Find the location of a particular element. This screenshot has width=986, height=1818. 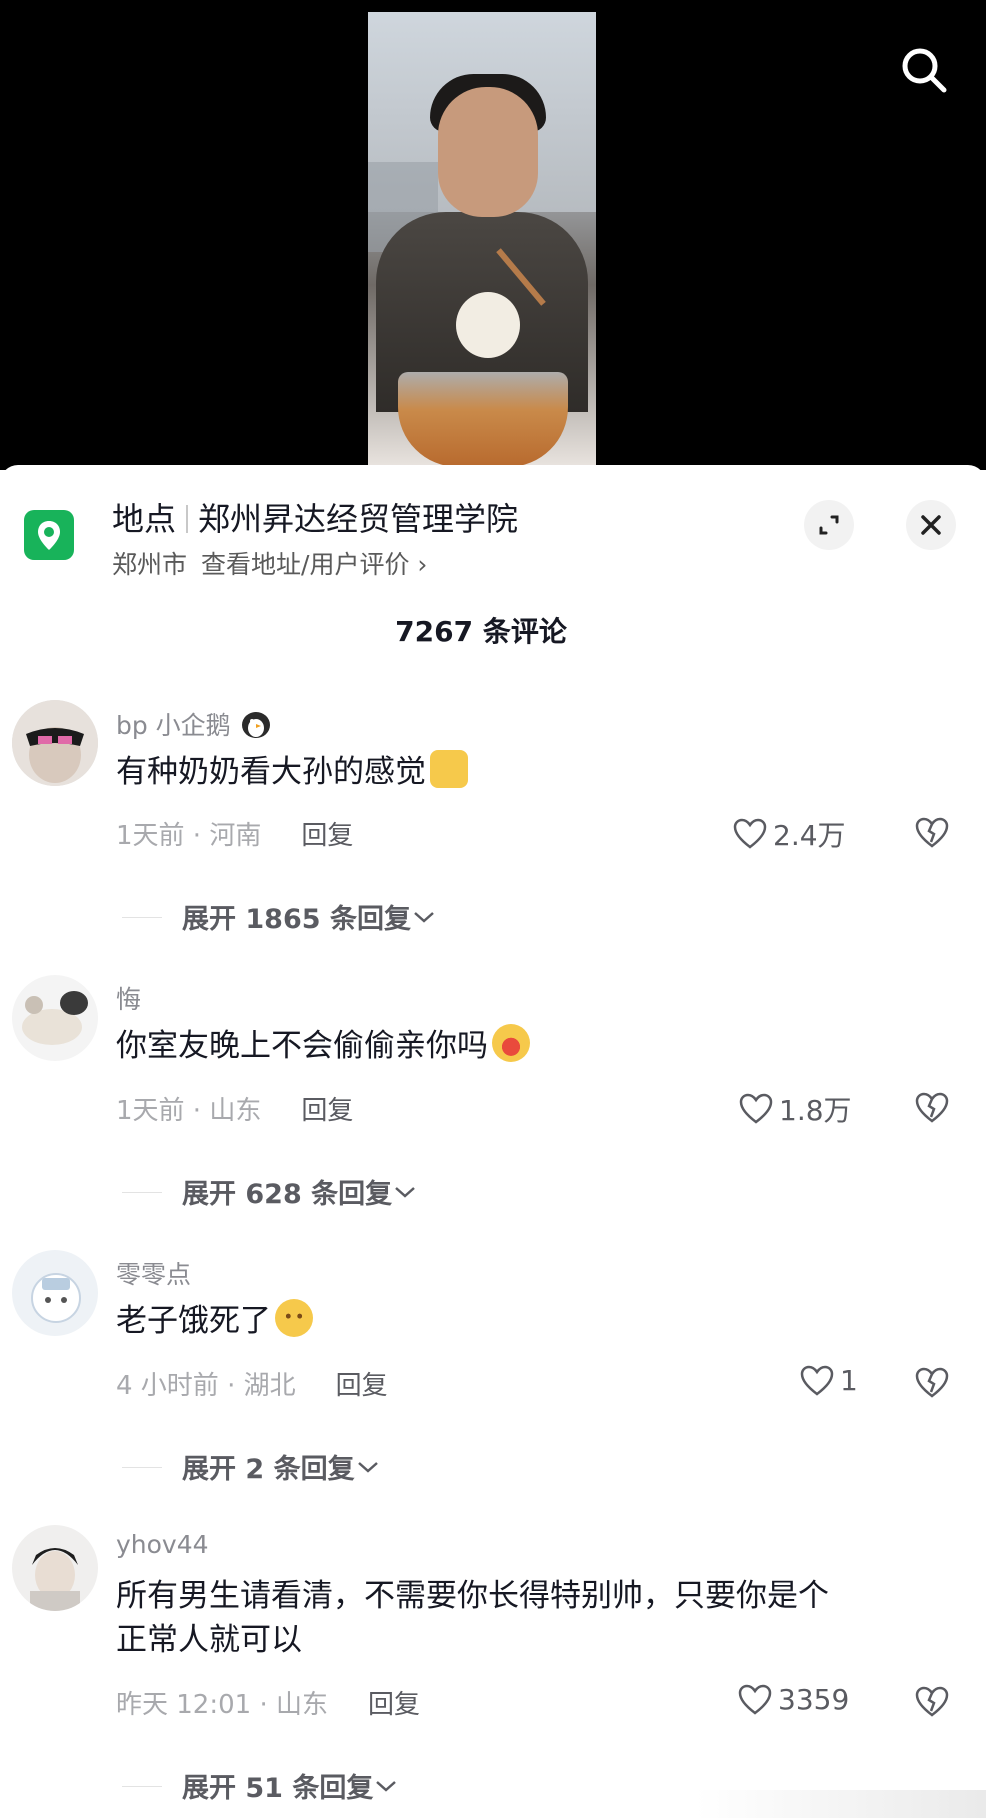

like-button: 2.4万 is located at coordinates (789, 834).